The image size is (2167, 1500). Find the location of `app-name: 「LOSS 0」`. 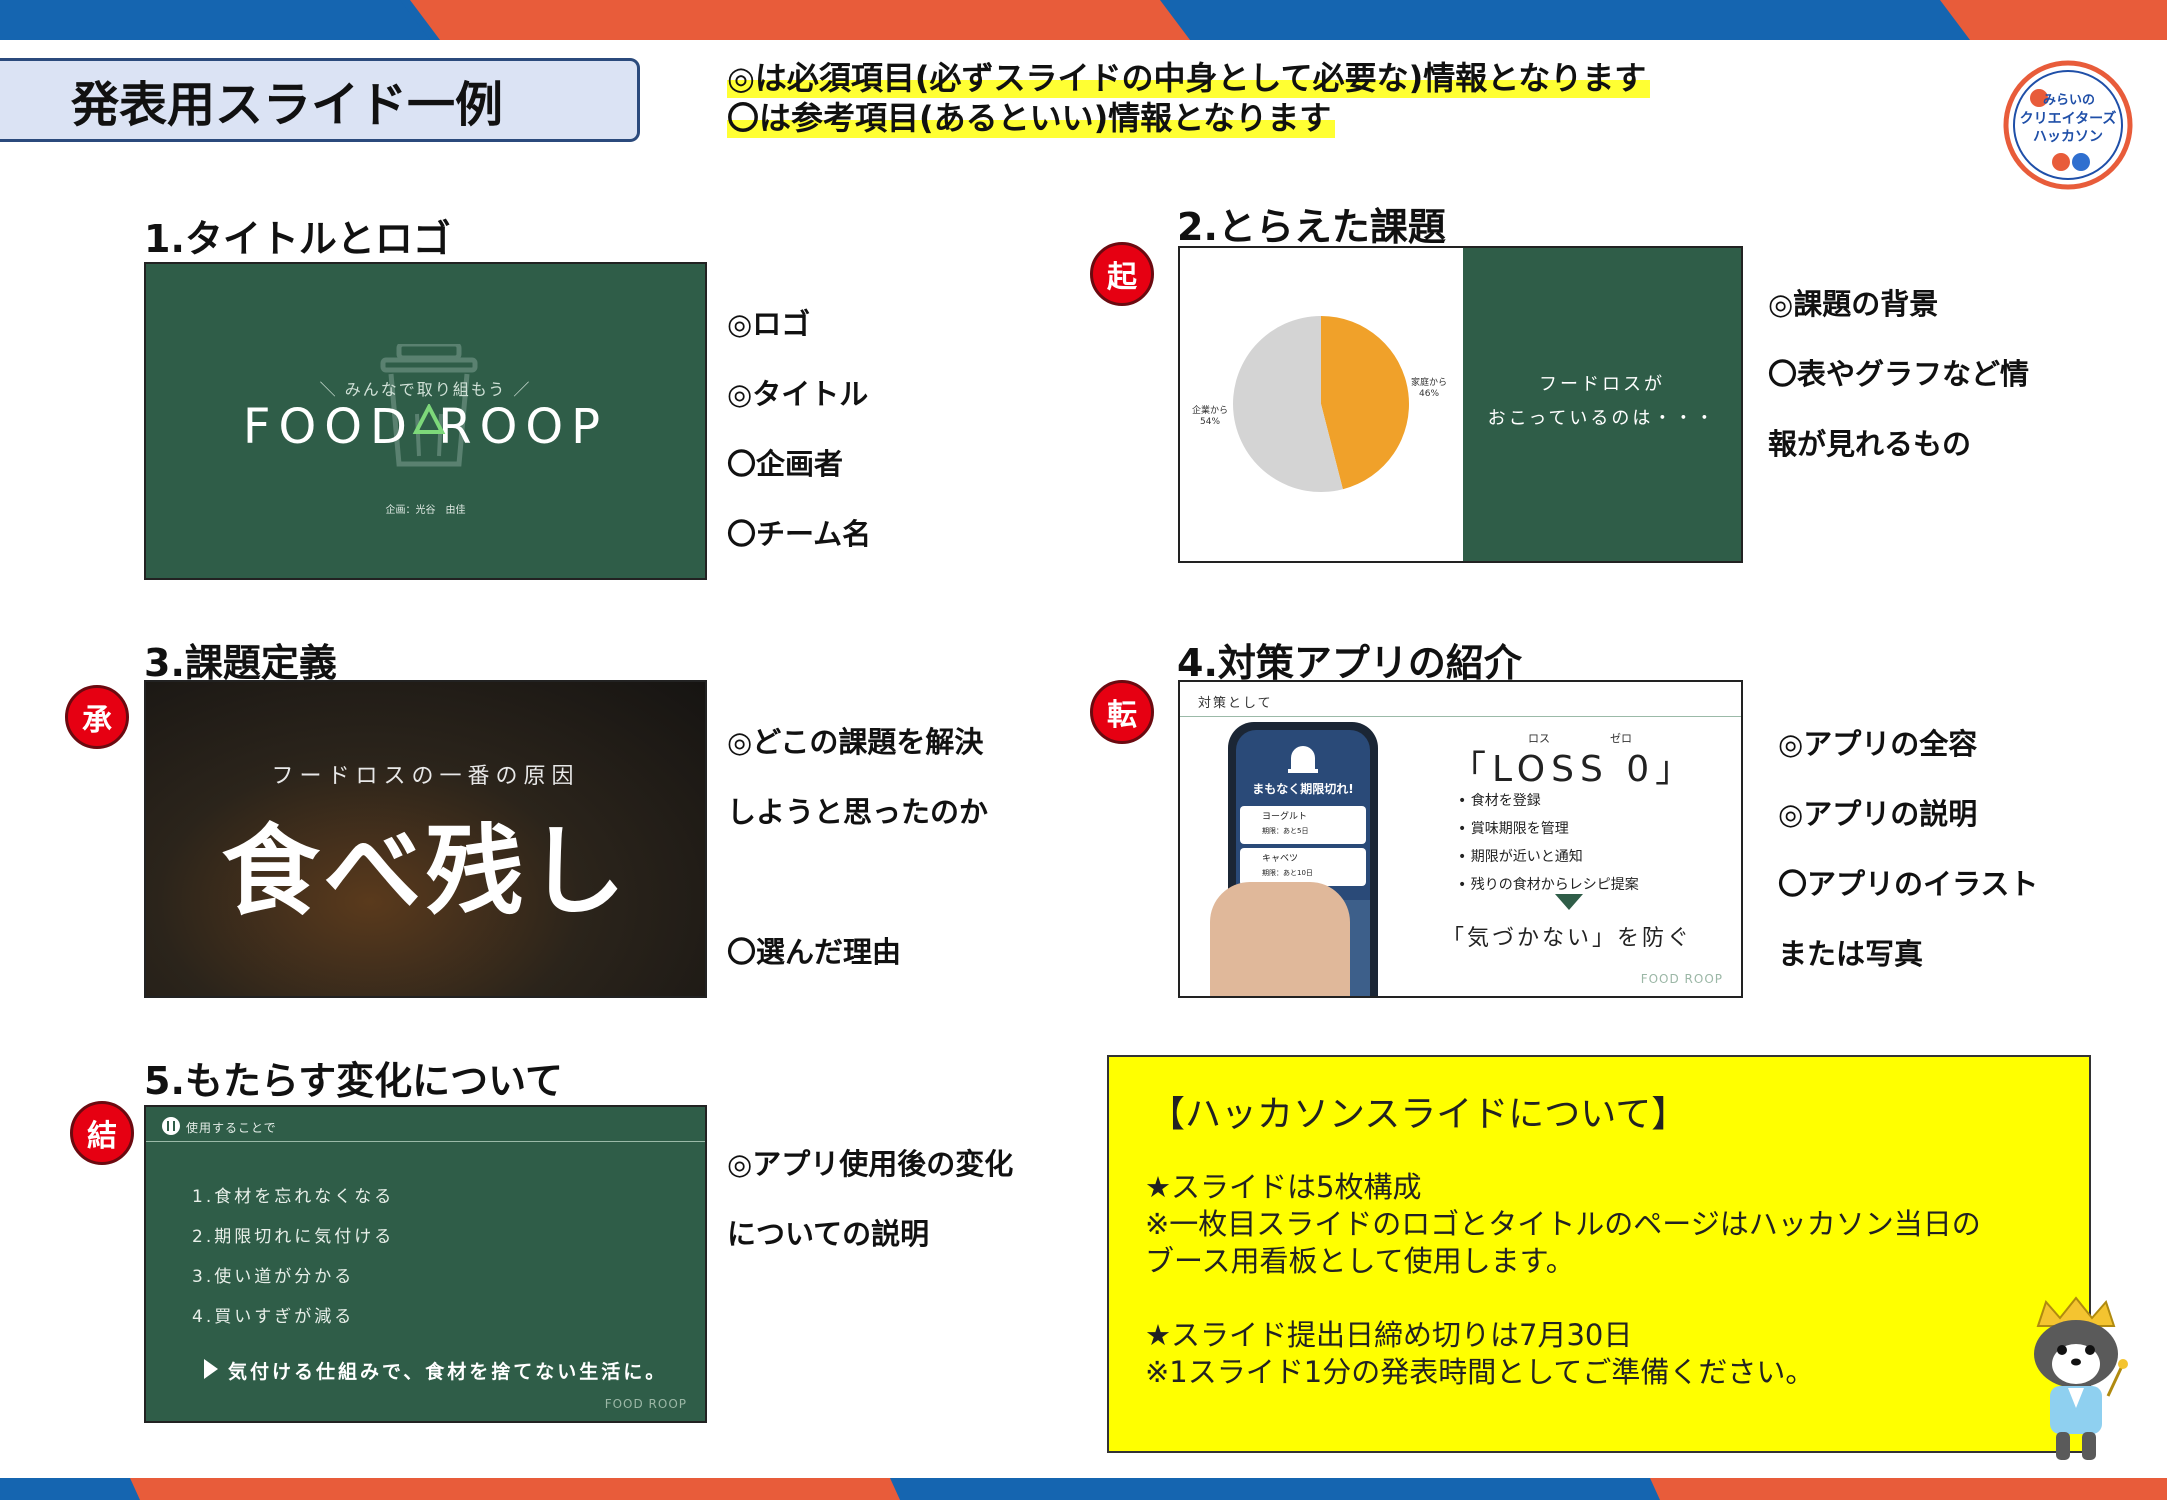

app-name: 「LOSS 0」 is located at coordinates (1574, 769).